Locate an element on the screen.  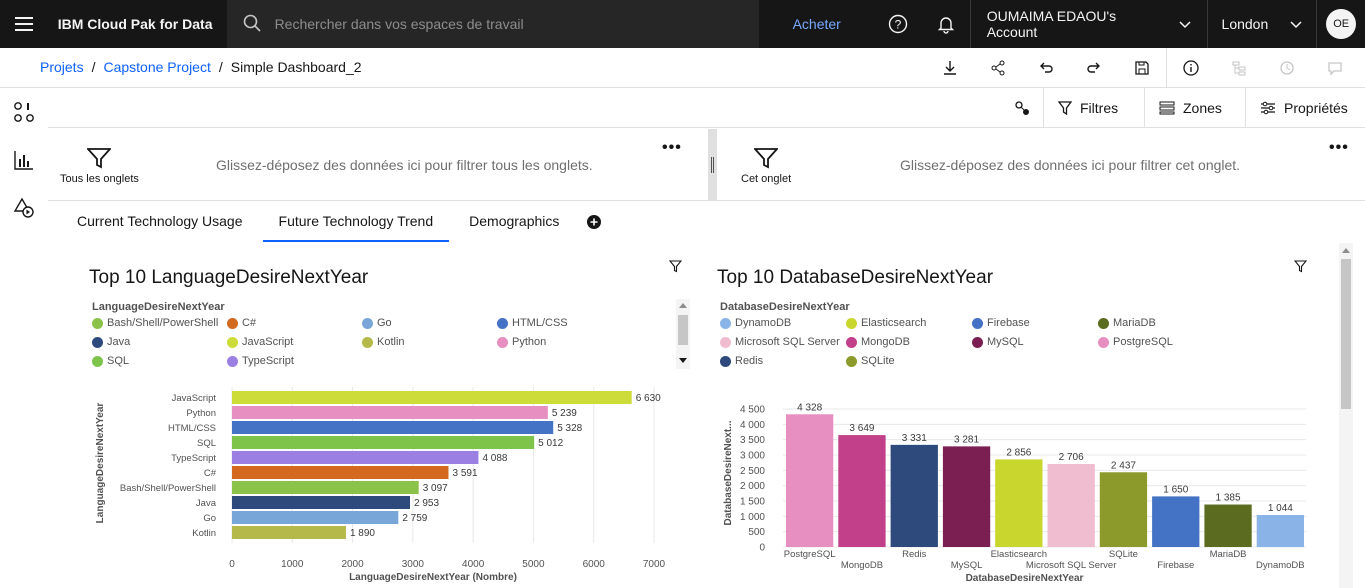
database-legend-item: MongoDB is located at coordinates (878, 342).